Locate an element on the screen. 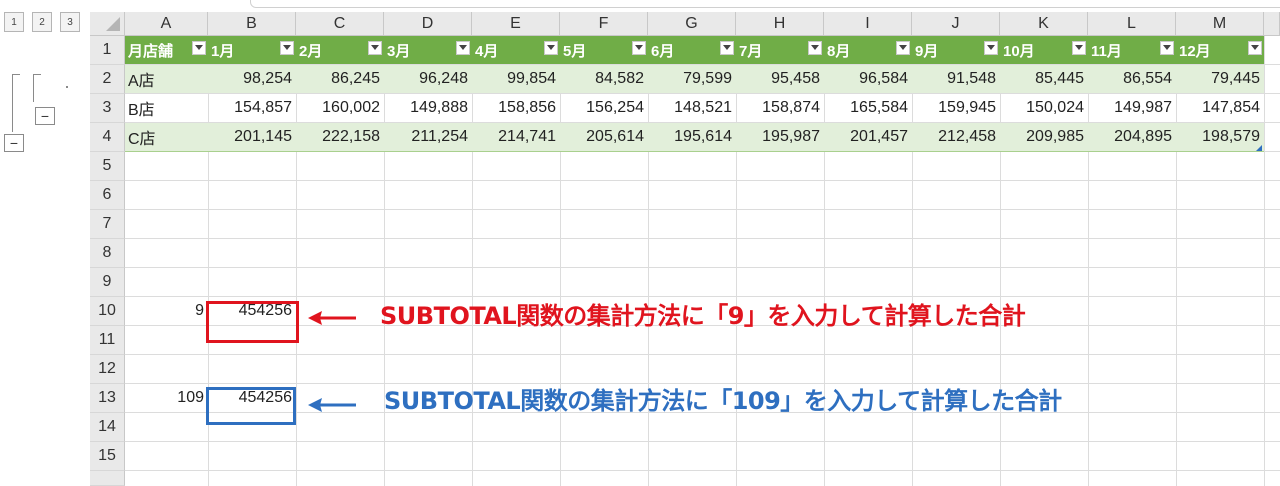 This screenshot has width=1280, height=486. outline-level-3-button: 3 is located at coordinates (70, 22).